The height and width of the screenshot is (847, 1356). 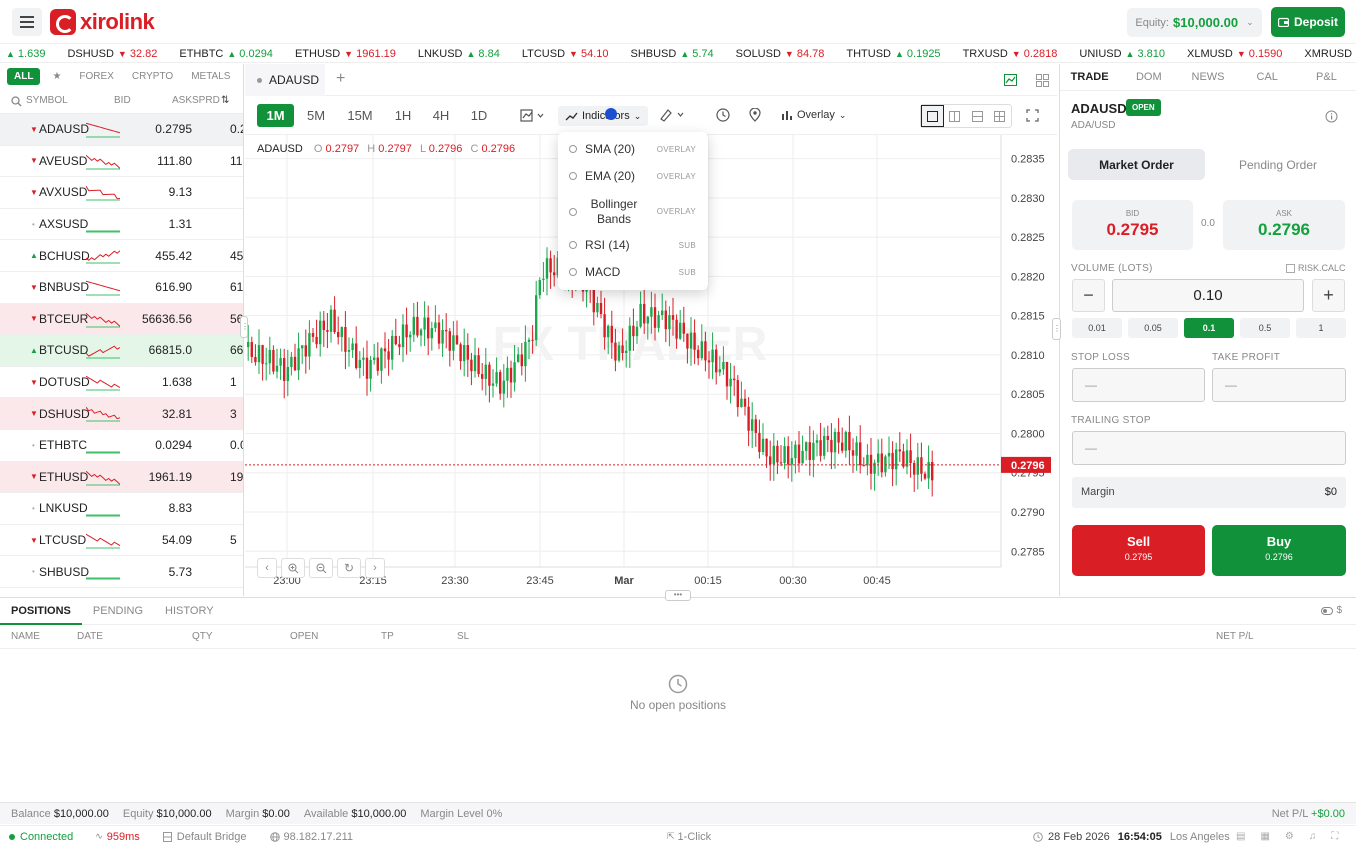 I want to click on take-profit-input: —, so click(x=1279, y=385).